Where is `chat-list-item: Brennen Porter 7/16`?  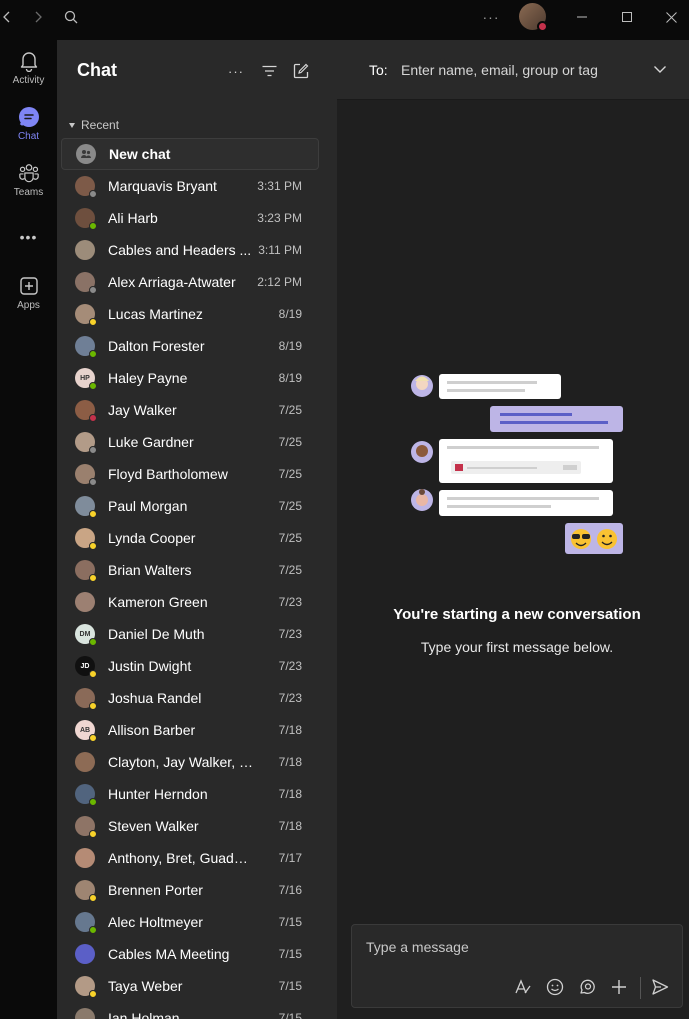 chat-list-item: Brennen Porter 7/16 is located at coordinates (190, 890).